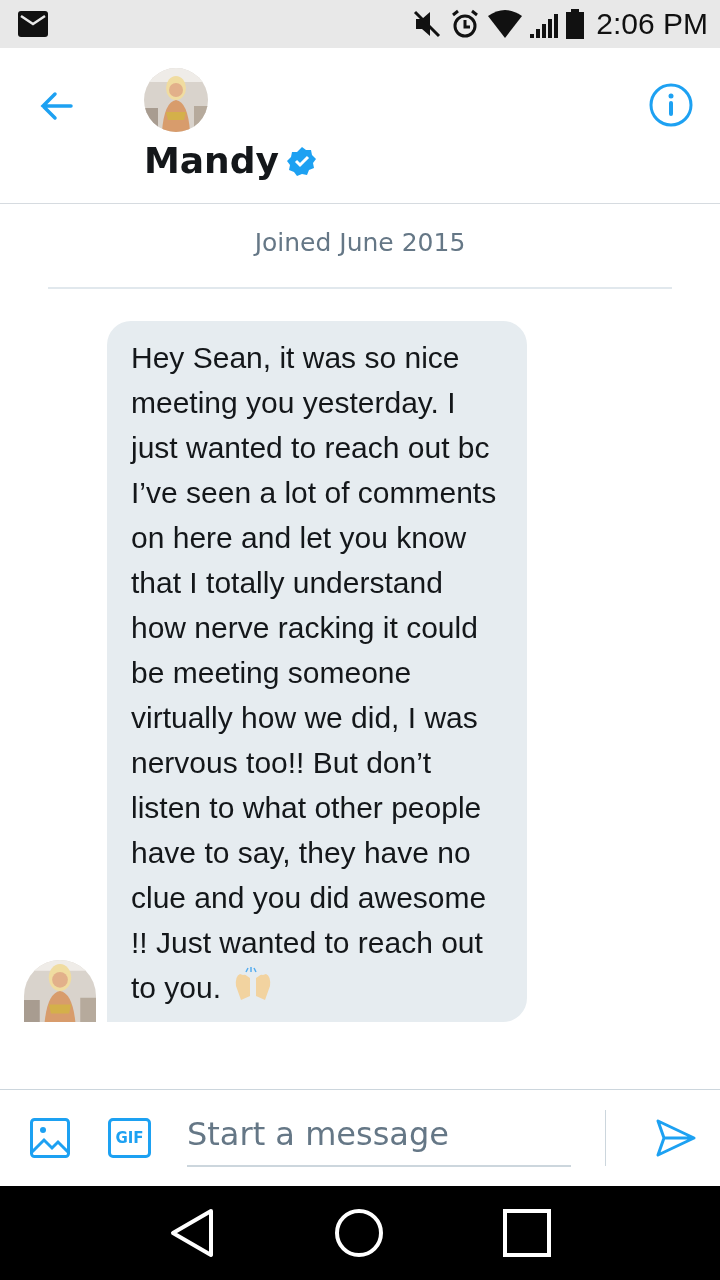 This screenshot has width=720, height=1280. What do you see at coordinates (505, 24) in the screenshot?
I see `wifi-icon` at bounding box center [505, 24].